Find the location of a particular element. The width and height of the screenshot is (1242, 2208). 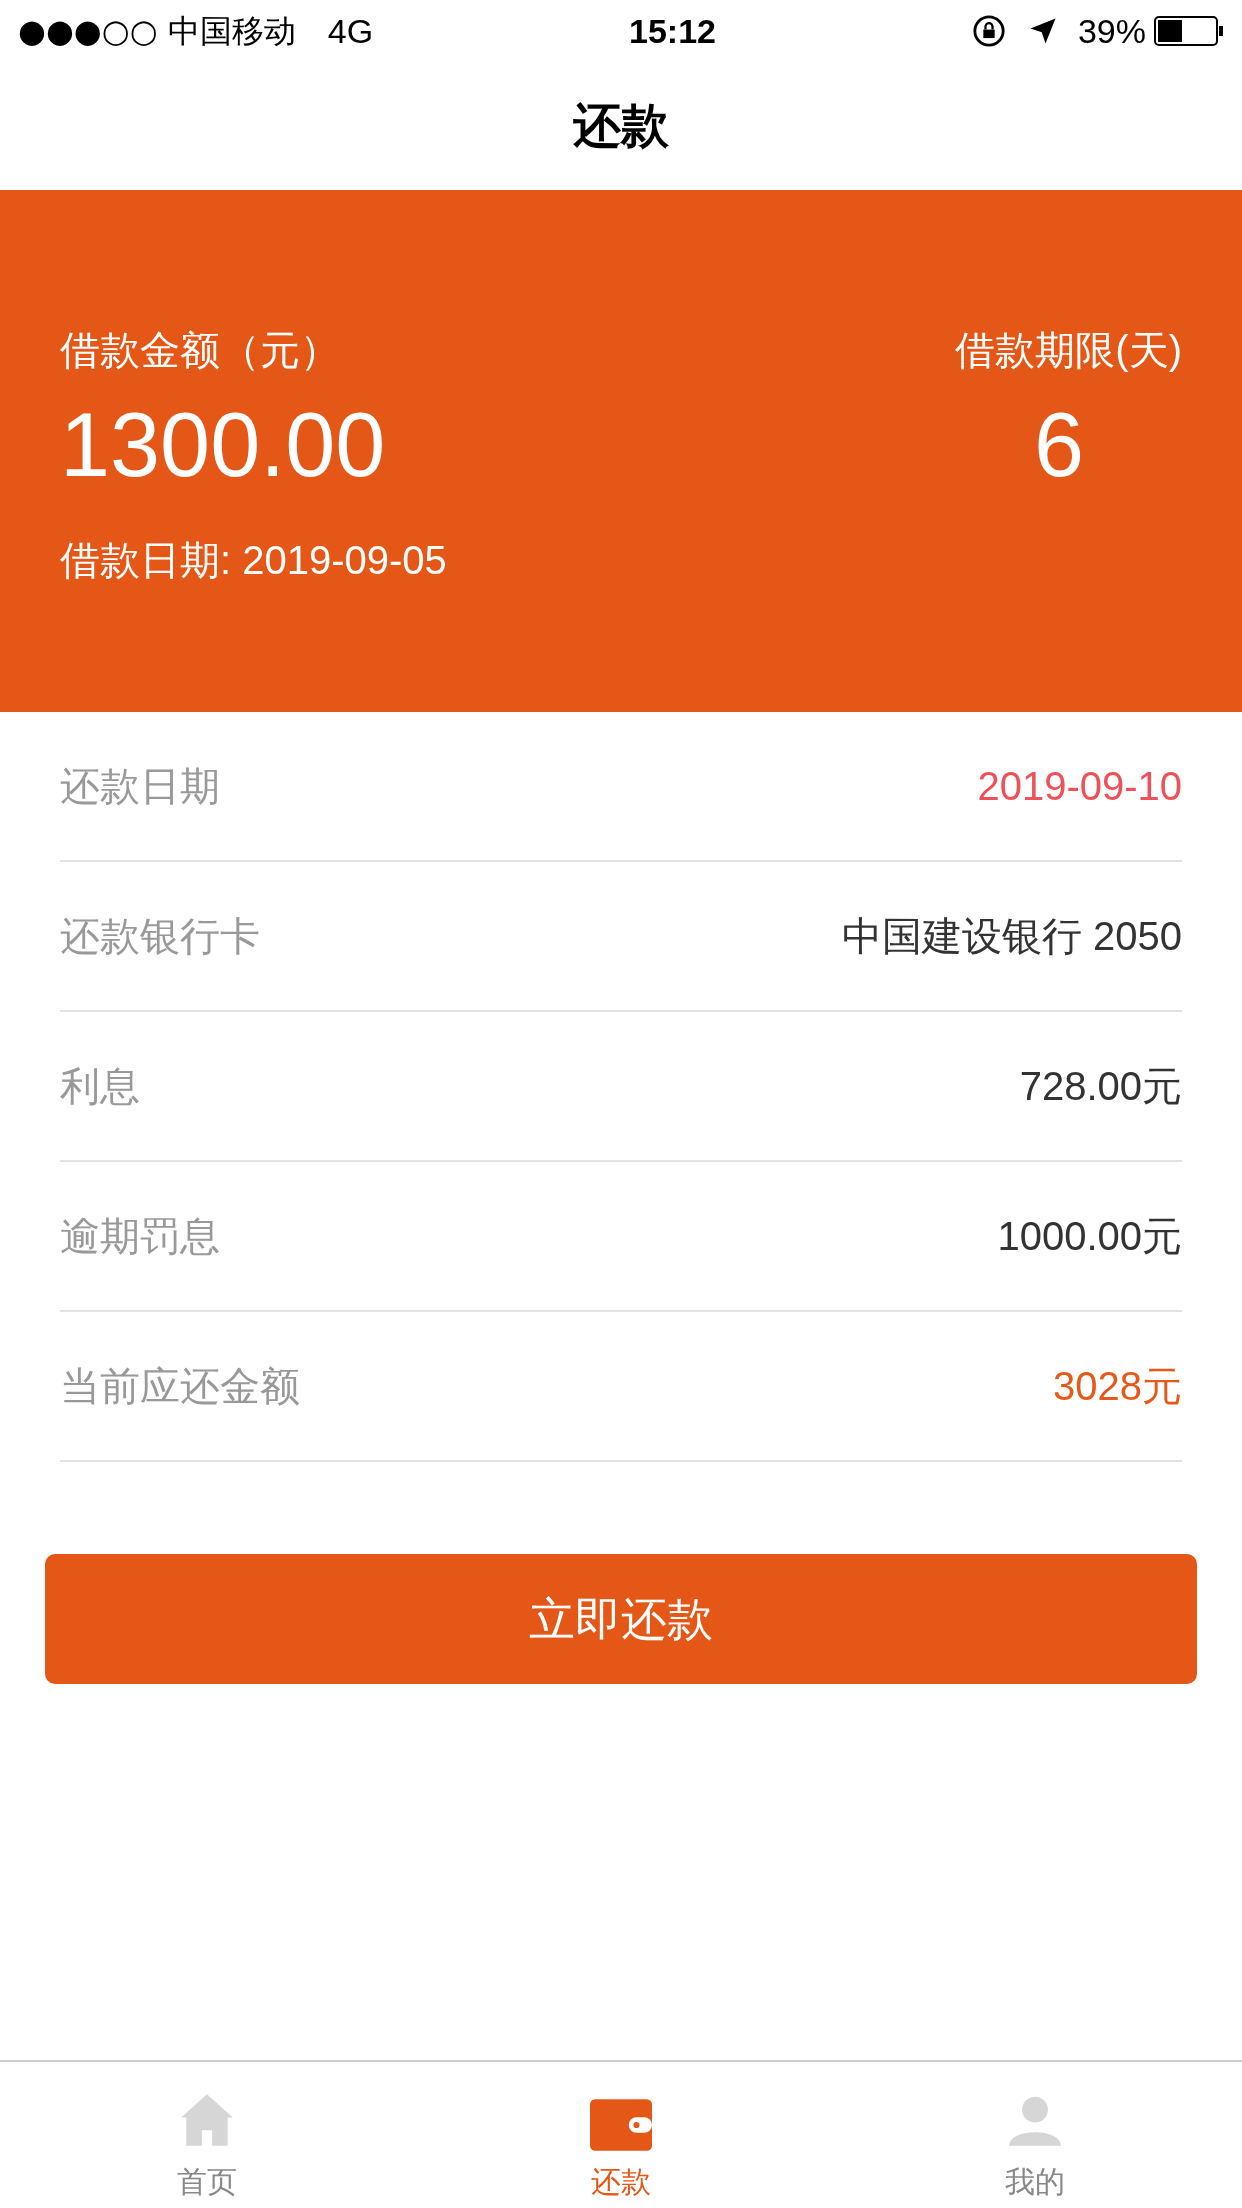

wallet-icon is located at coordinates (621, 2125).